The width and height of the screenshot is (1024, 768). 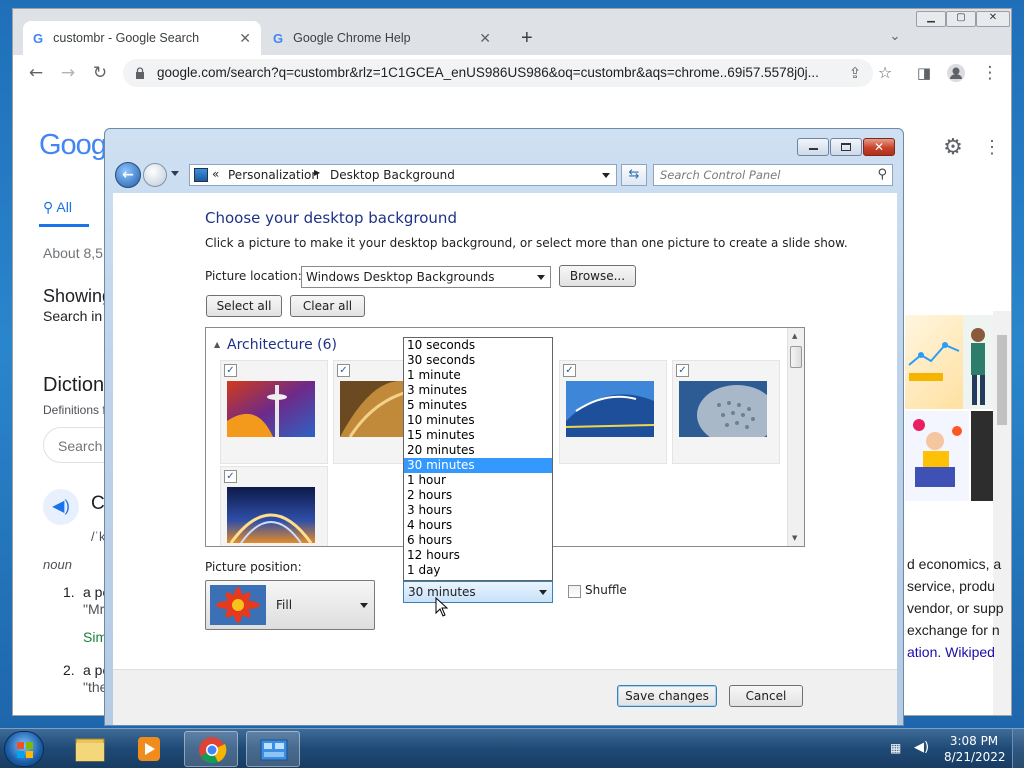 I want to click on apps-menu-icon: ⋮, so click(x=992, y=147).